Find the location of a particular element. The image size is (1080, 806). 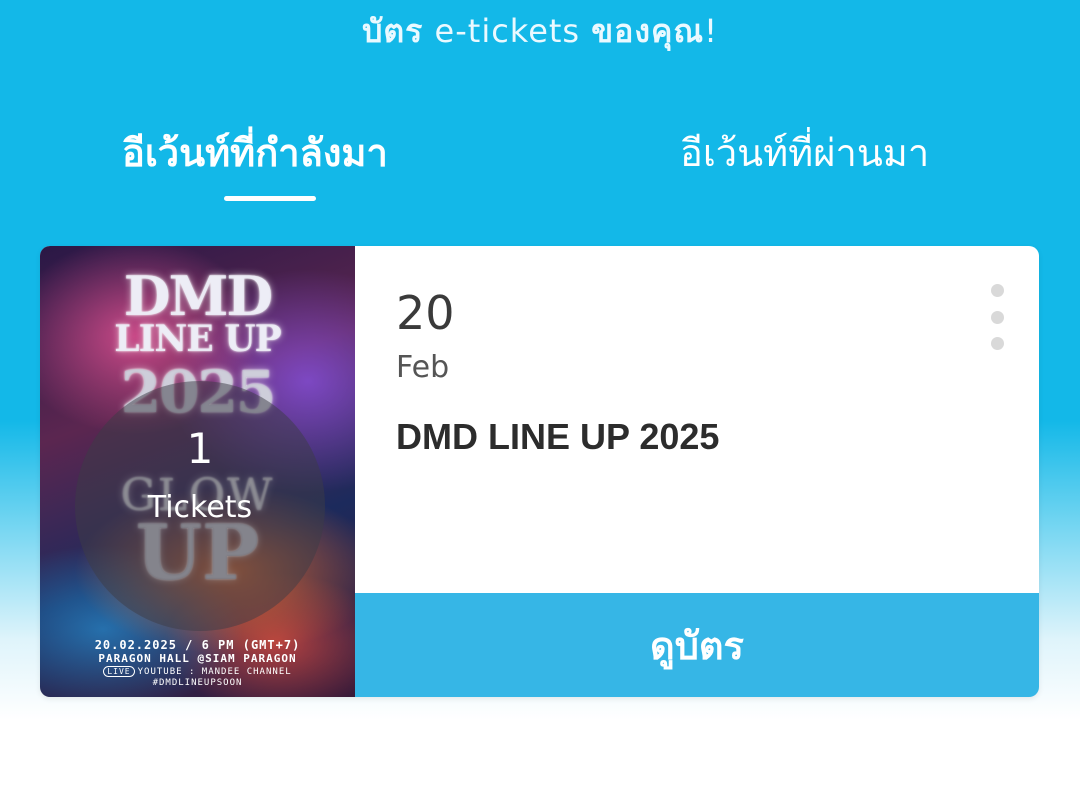

event-title: DMD LINE UP 2025 is located at coordinates (558, 436).